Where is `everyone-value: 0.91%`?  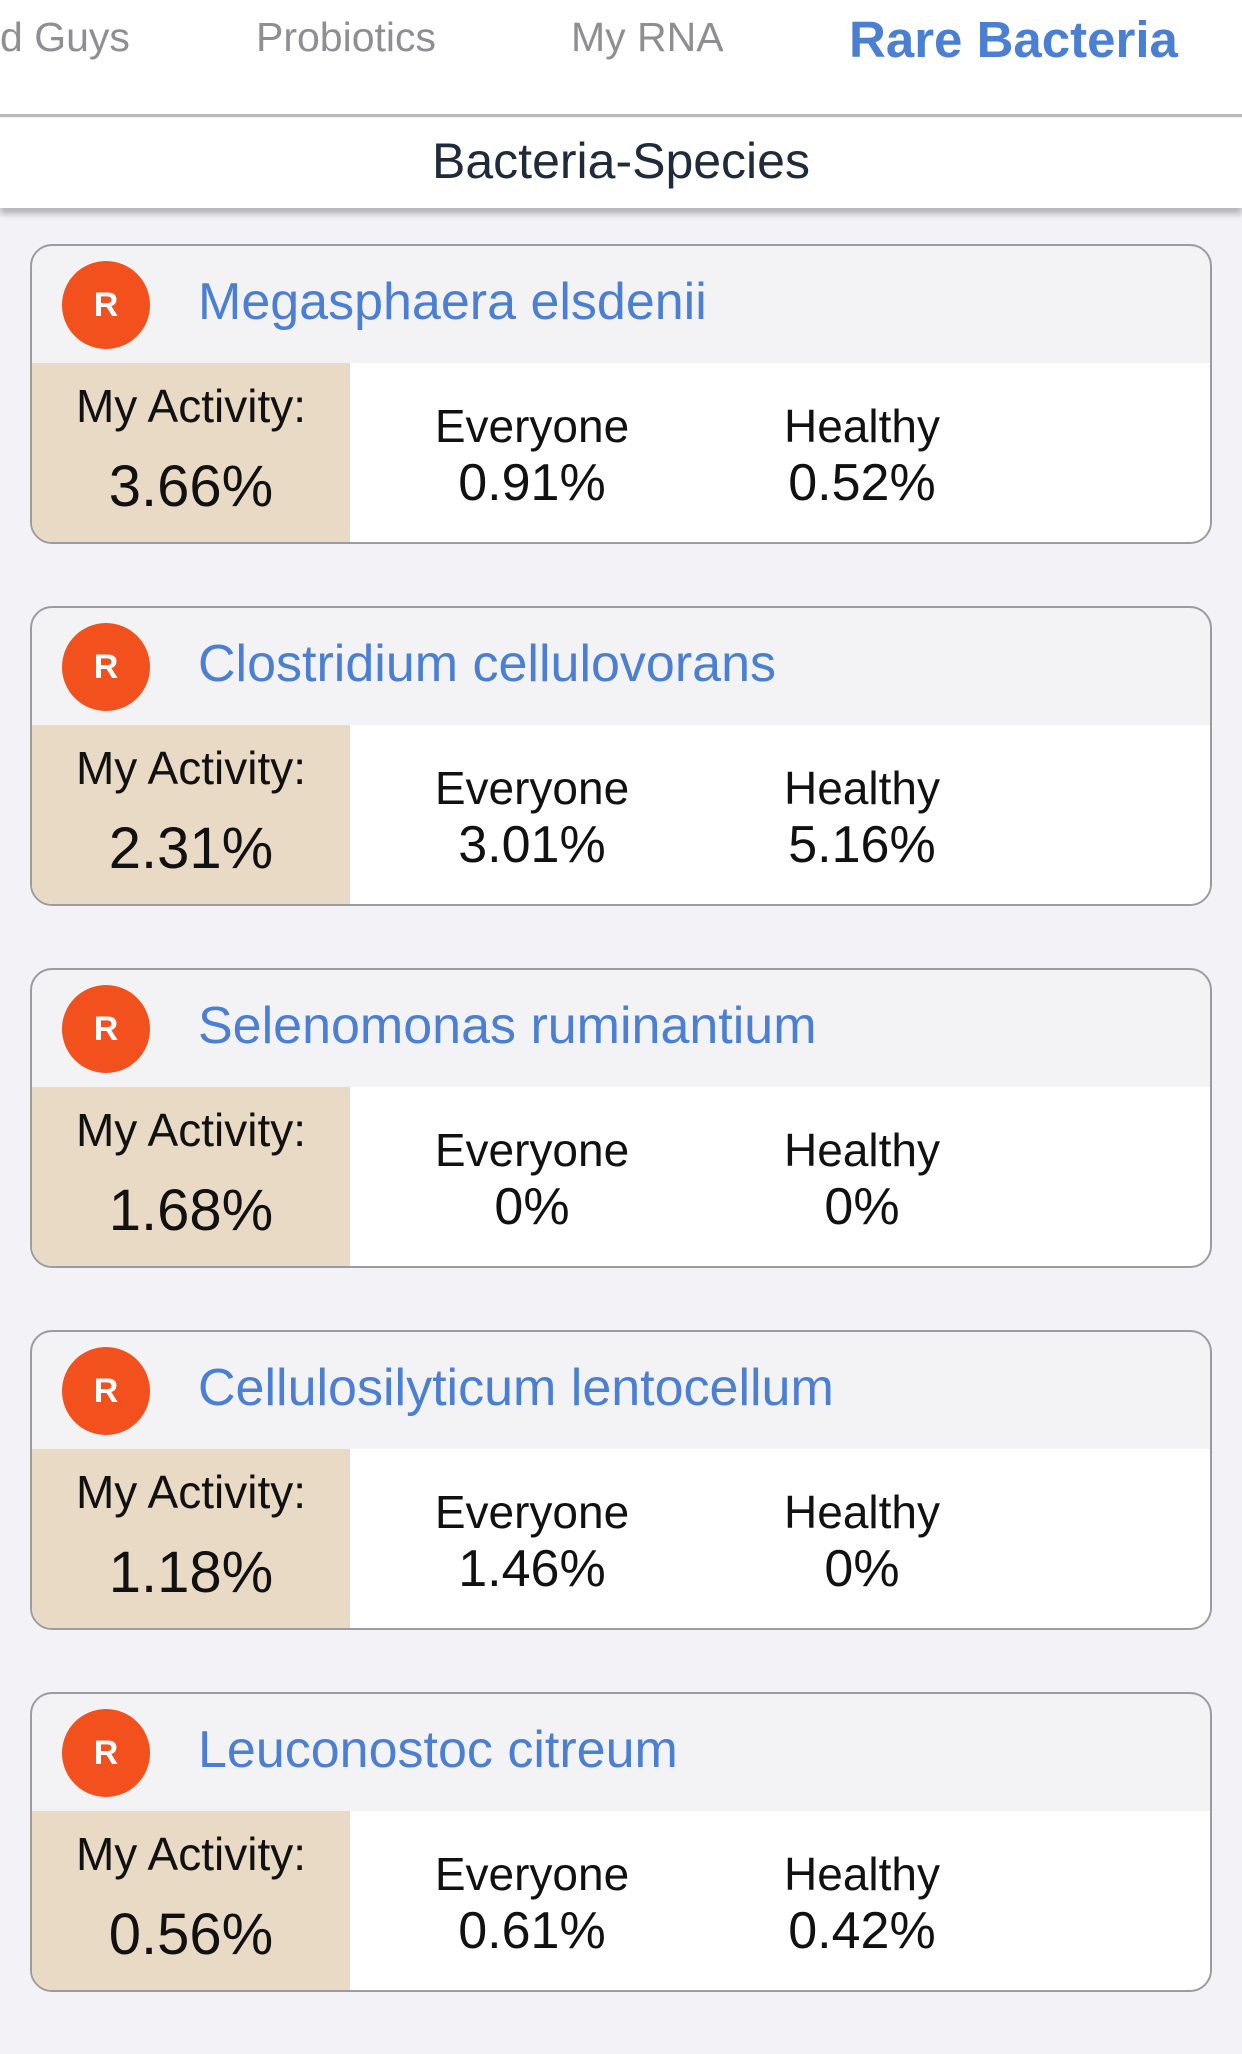
everyone-value: 0.91% is located at coordinates (532, 483).